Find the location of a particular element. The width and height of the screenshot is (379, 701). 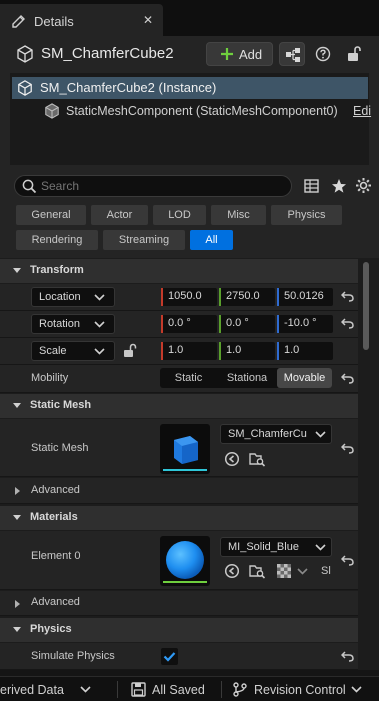

close-tab-icon: ✕ is located at coordinates (148, 20).